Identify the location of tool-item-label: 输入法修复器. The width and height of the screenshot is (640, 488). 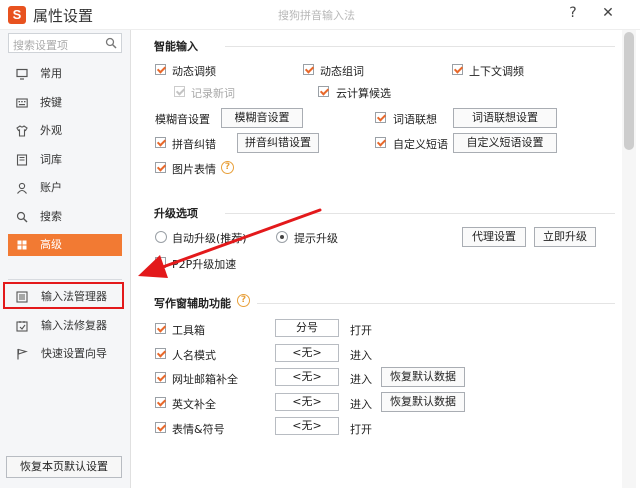
(74, 325).